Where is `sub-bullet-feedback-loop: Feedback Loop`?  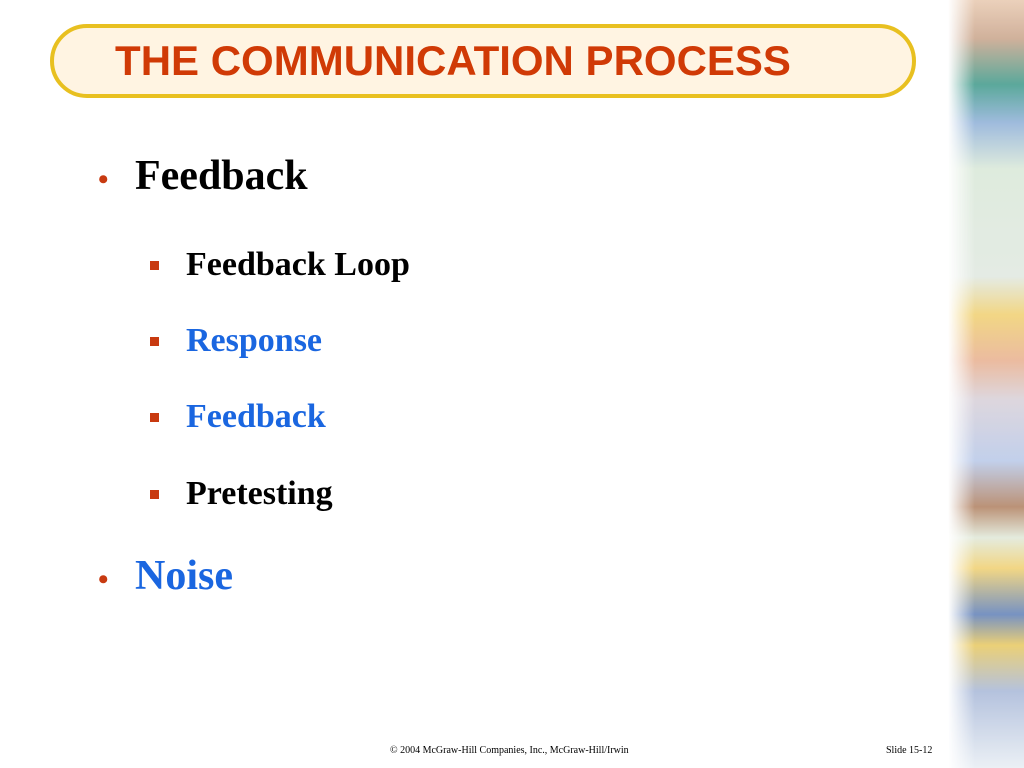
sub-bullet-feedback-loop: Feedback Loop is located at coordinates (280, 265).